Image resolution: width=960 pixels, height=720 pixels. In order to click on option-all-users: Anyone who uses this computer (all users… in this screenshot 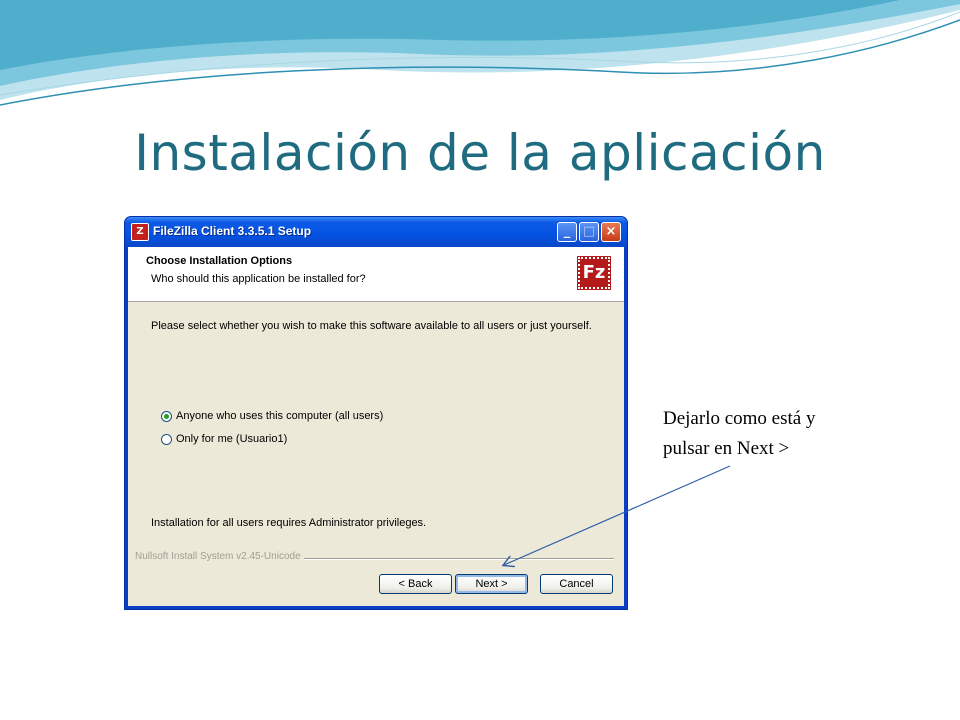, I will do `click(272, 416)`.